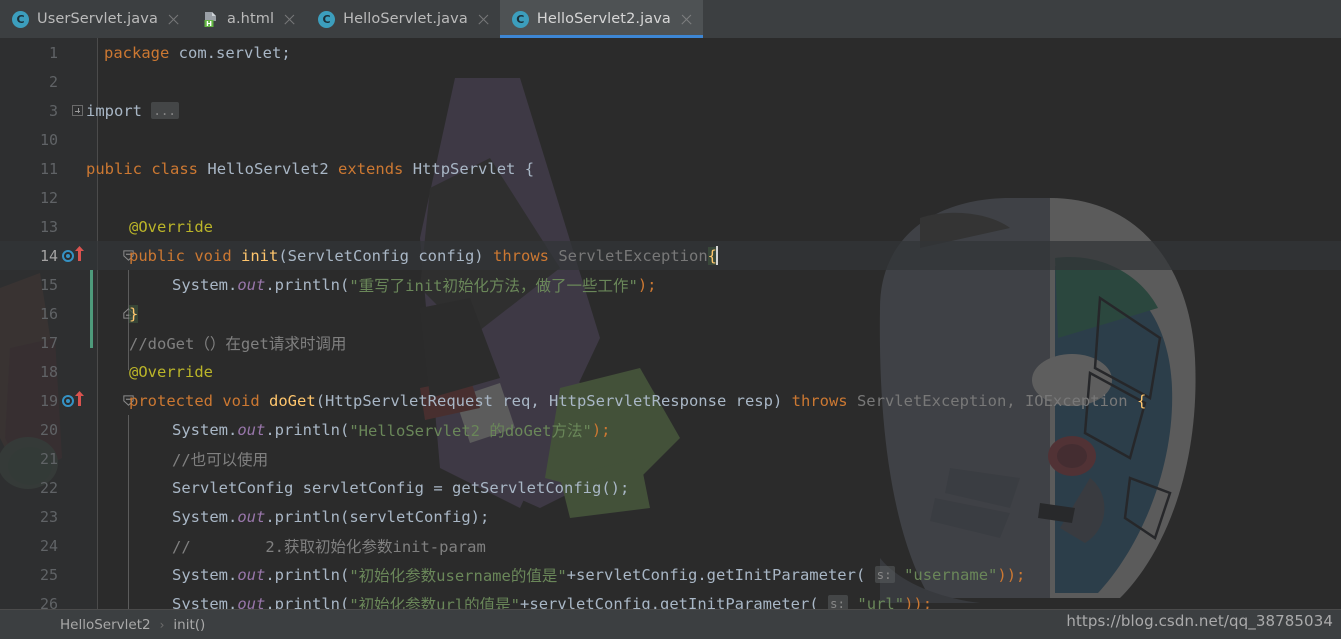 The width and height of the screenshot is (1341, 639). I want to click on code-line: 10, so click(670, 139).